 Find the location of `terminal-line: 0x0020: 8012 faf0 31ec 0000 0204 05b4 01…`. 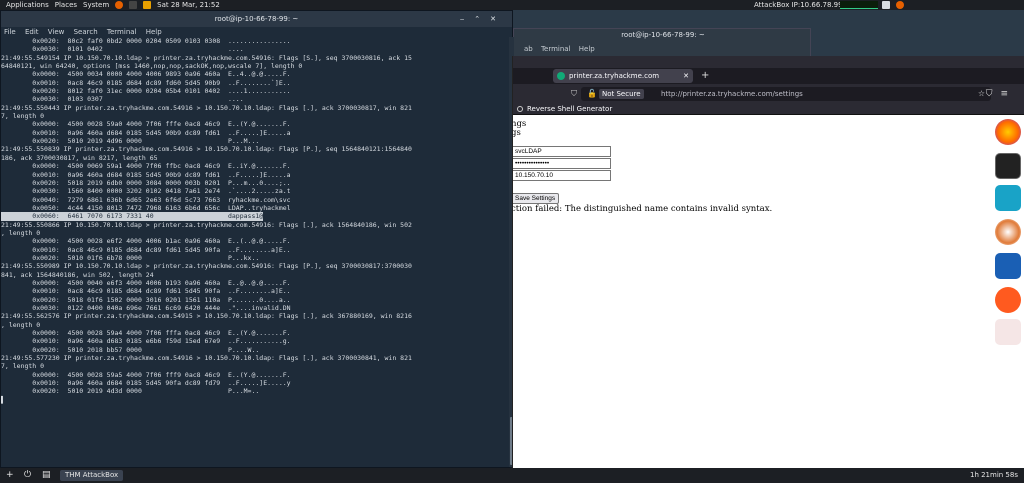

terminal-line: 0x0020: 8012 faf0 31ec 0000 0204 05b4 01… is located at coordinates (255, 91).